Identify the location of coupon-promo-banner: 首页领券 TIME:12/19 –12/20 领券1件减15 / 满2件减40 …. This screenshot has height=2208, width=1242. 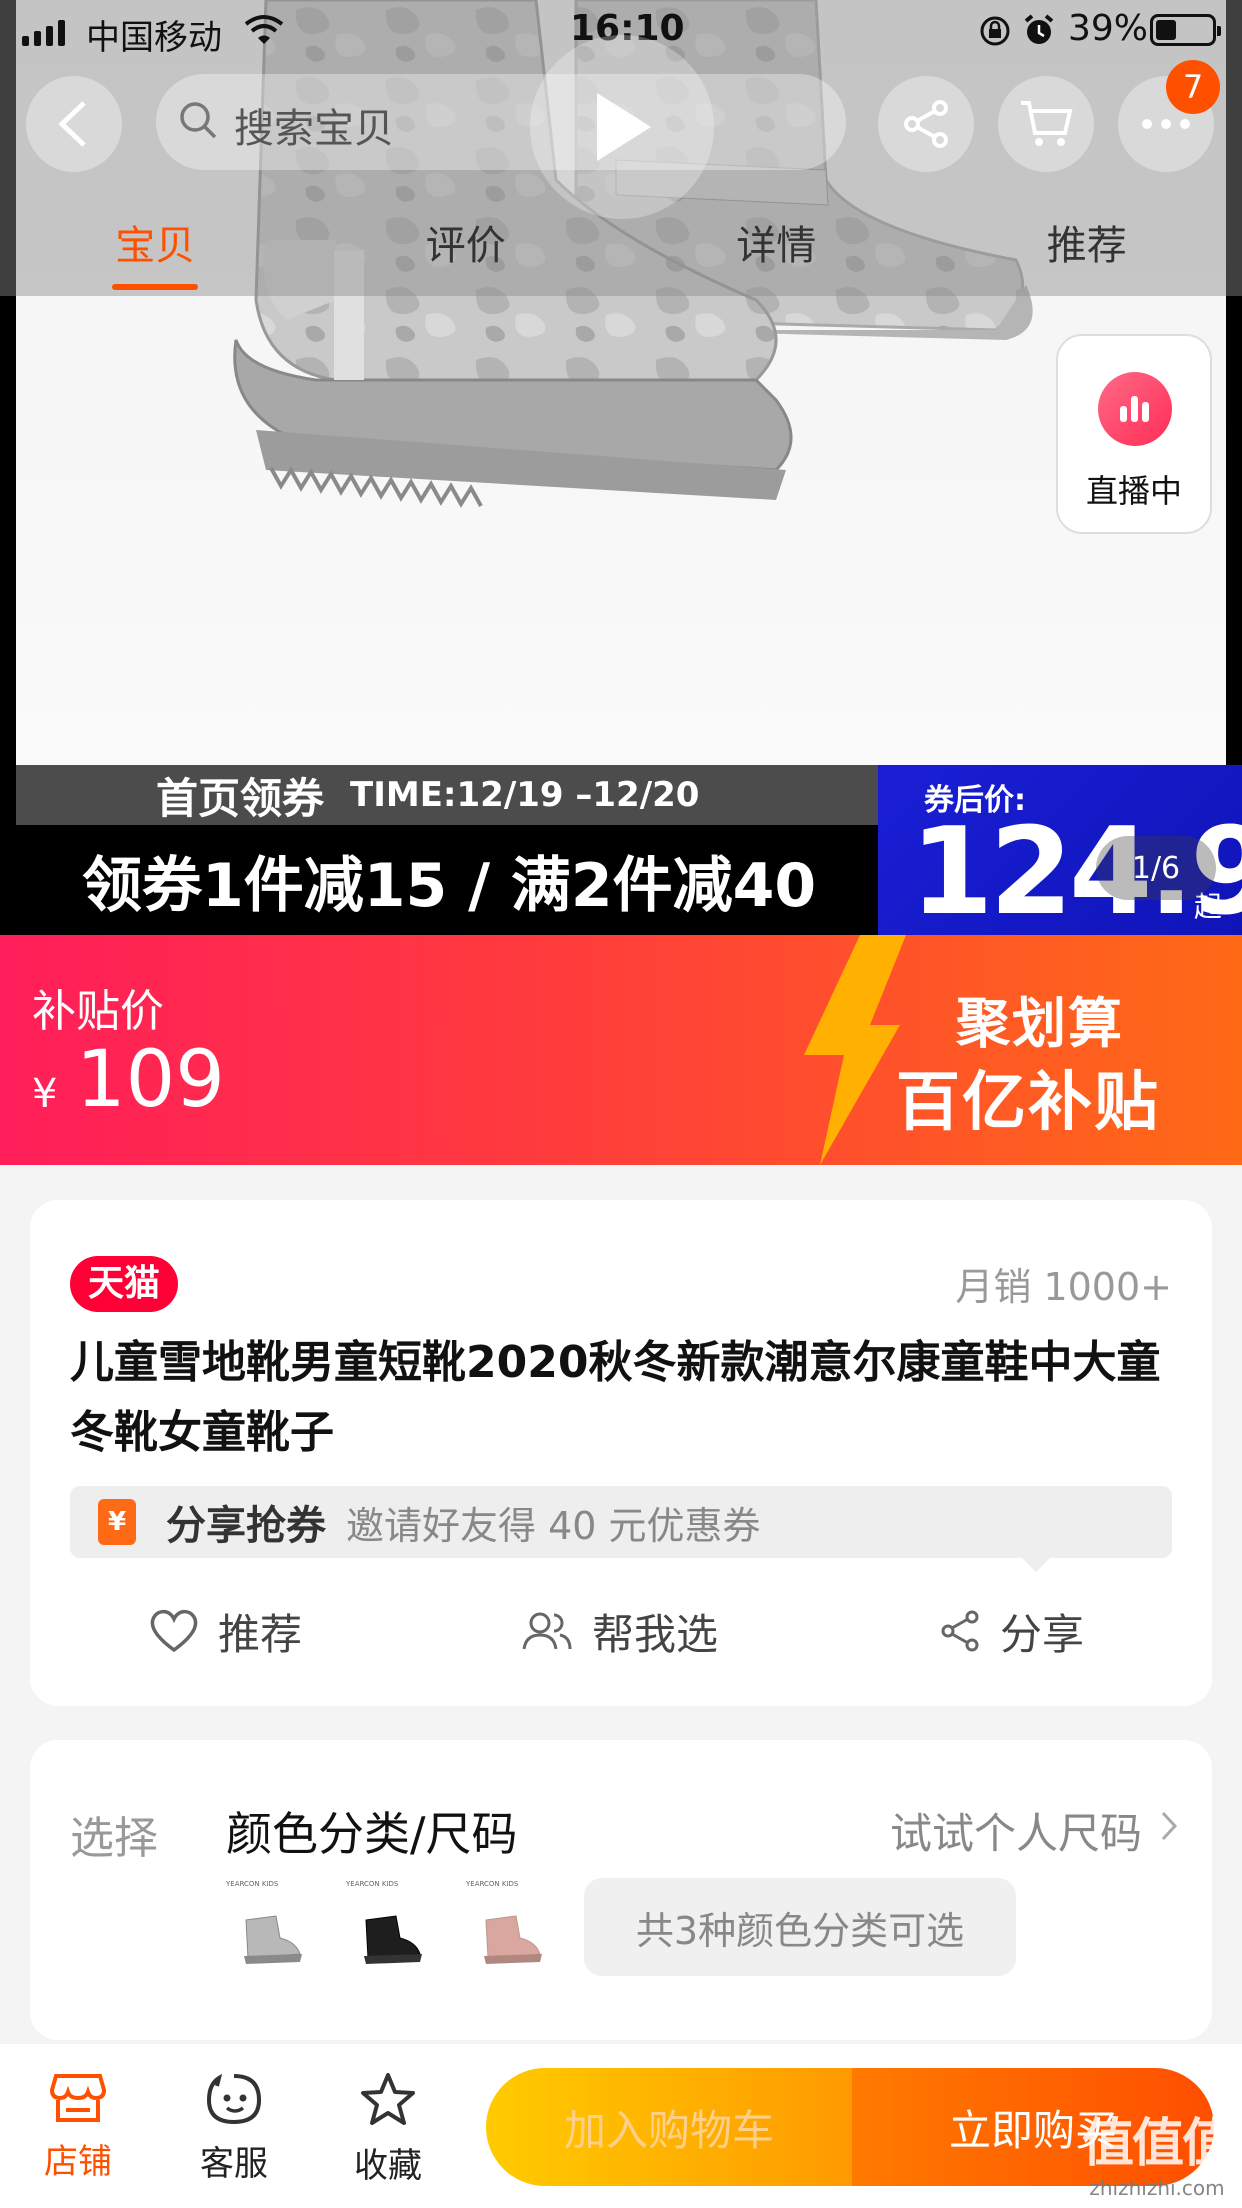
(621, 850).